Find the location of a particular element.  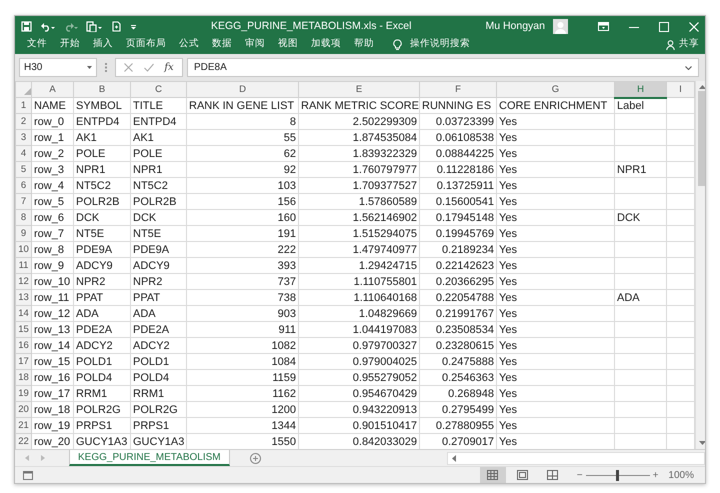

table-cell: 1.57860589 is located at coordinates (359, 202).